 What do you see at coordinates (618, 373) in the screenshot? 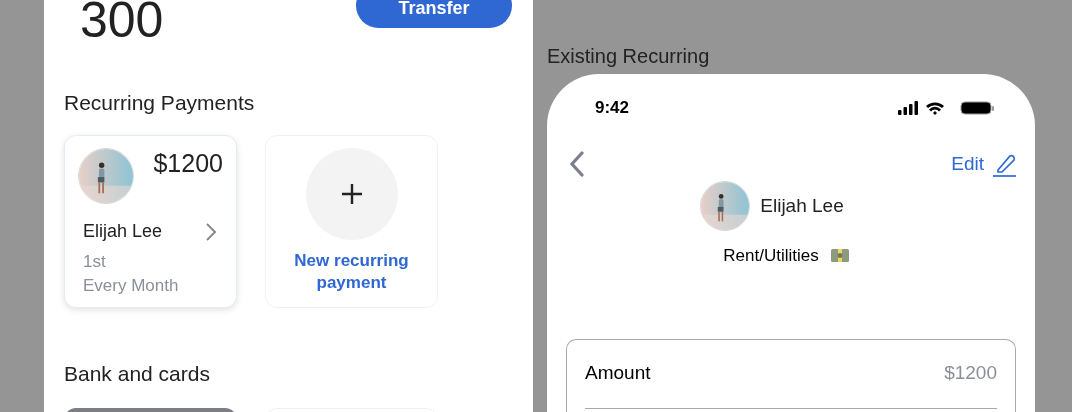
I see `field-label: Amount` at bounding box center [618, 373].